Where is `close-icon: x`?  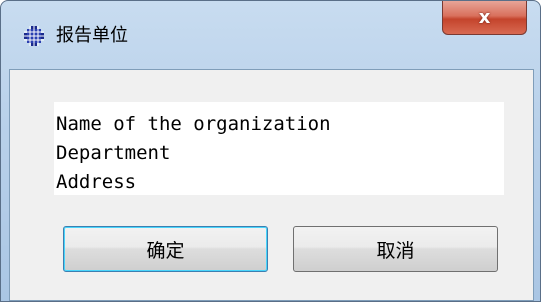
close-icon: x is located at coordinates (484, 17).